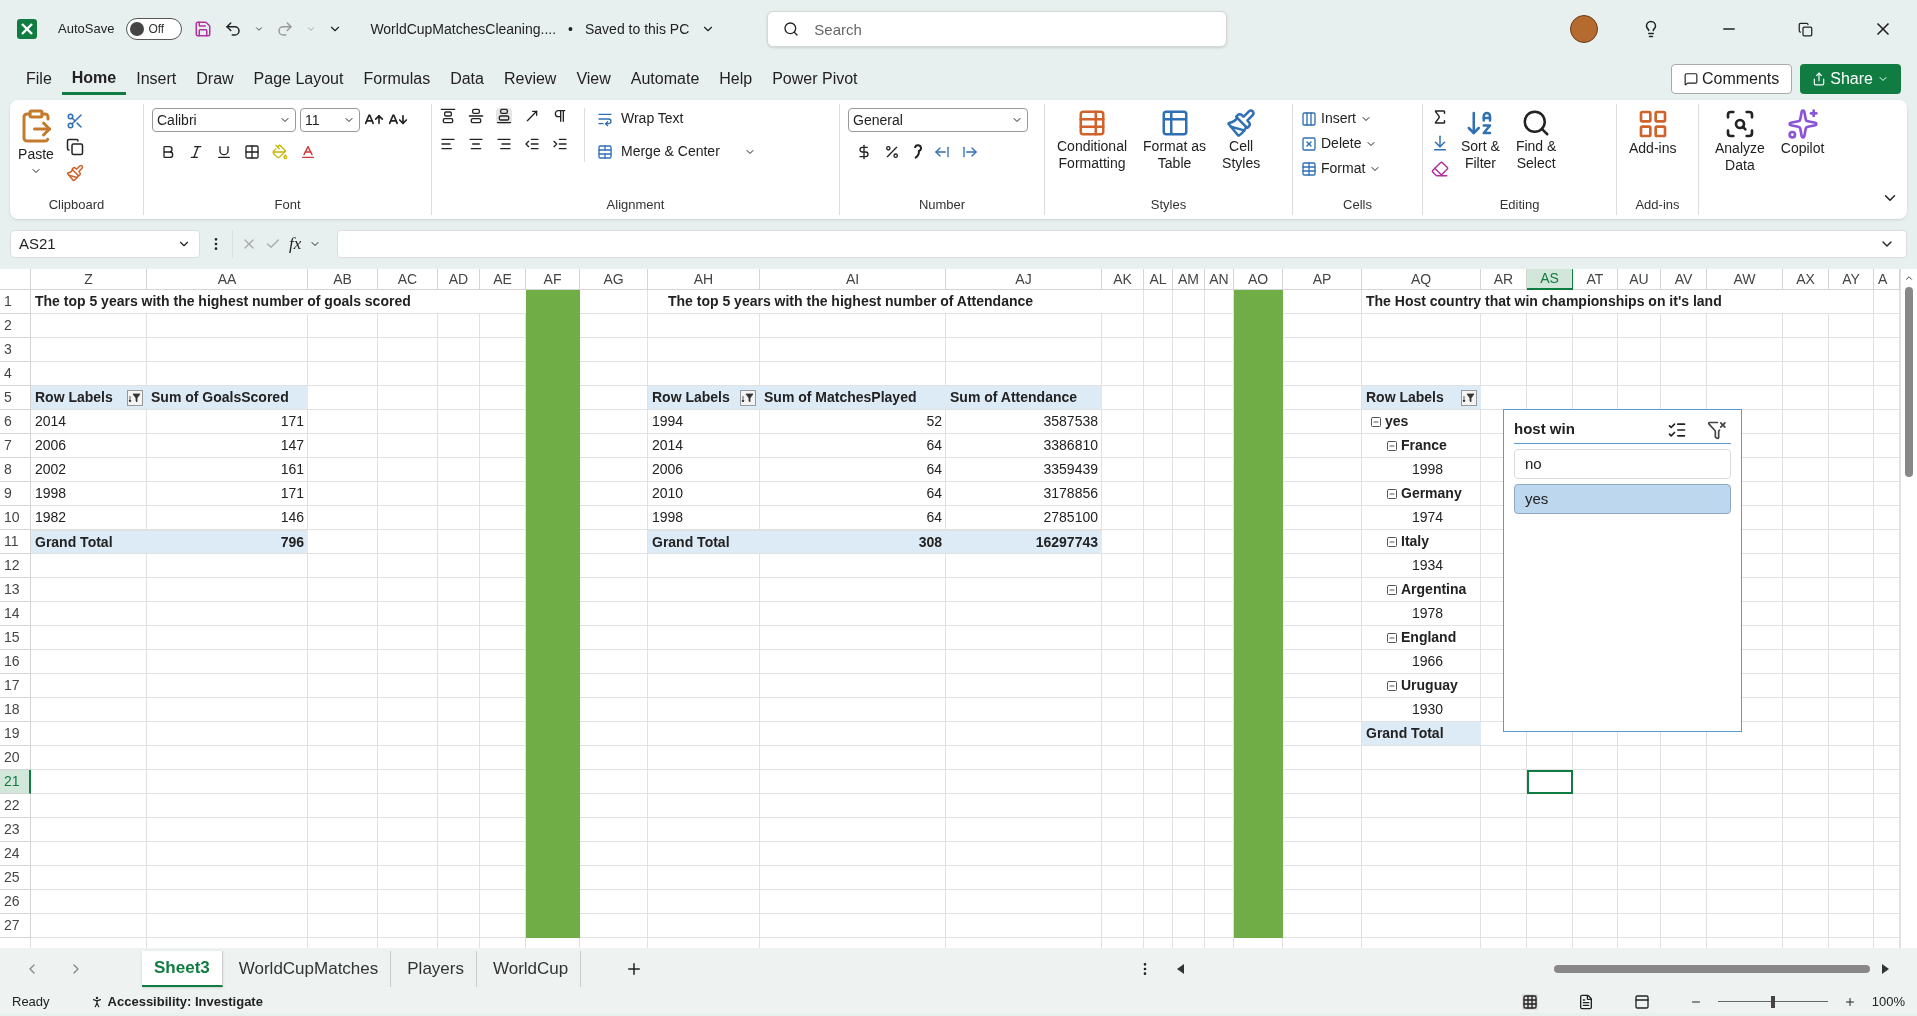 The width and height of the screenshot is (1917, 1016). Describe the element at coordinates (1909, 278) in the screenshot. I see `scroll-up-icon` at that location.